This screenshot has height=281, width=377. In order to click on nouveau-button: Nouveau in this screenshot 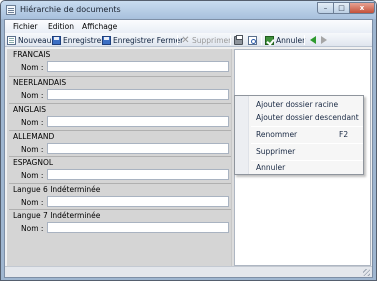, I will do `click(29, 40)`.